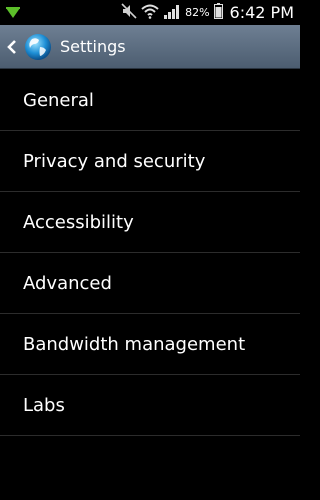 The width and height of the screenshot is (320, 500). I want to click on settings-item-label: General, so click(58, 100).